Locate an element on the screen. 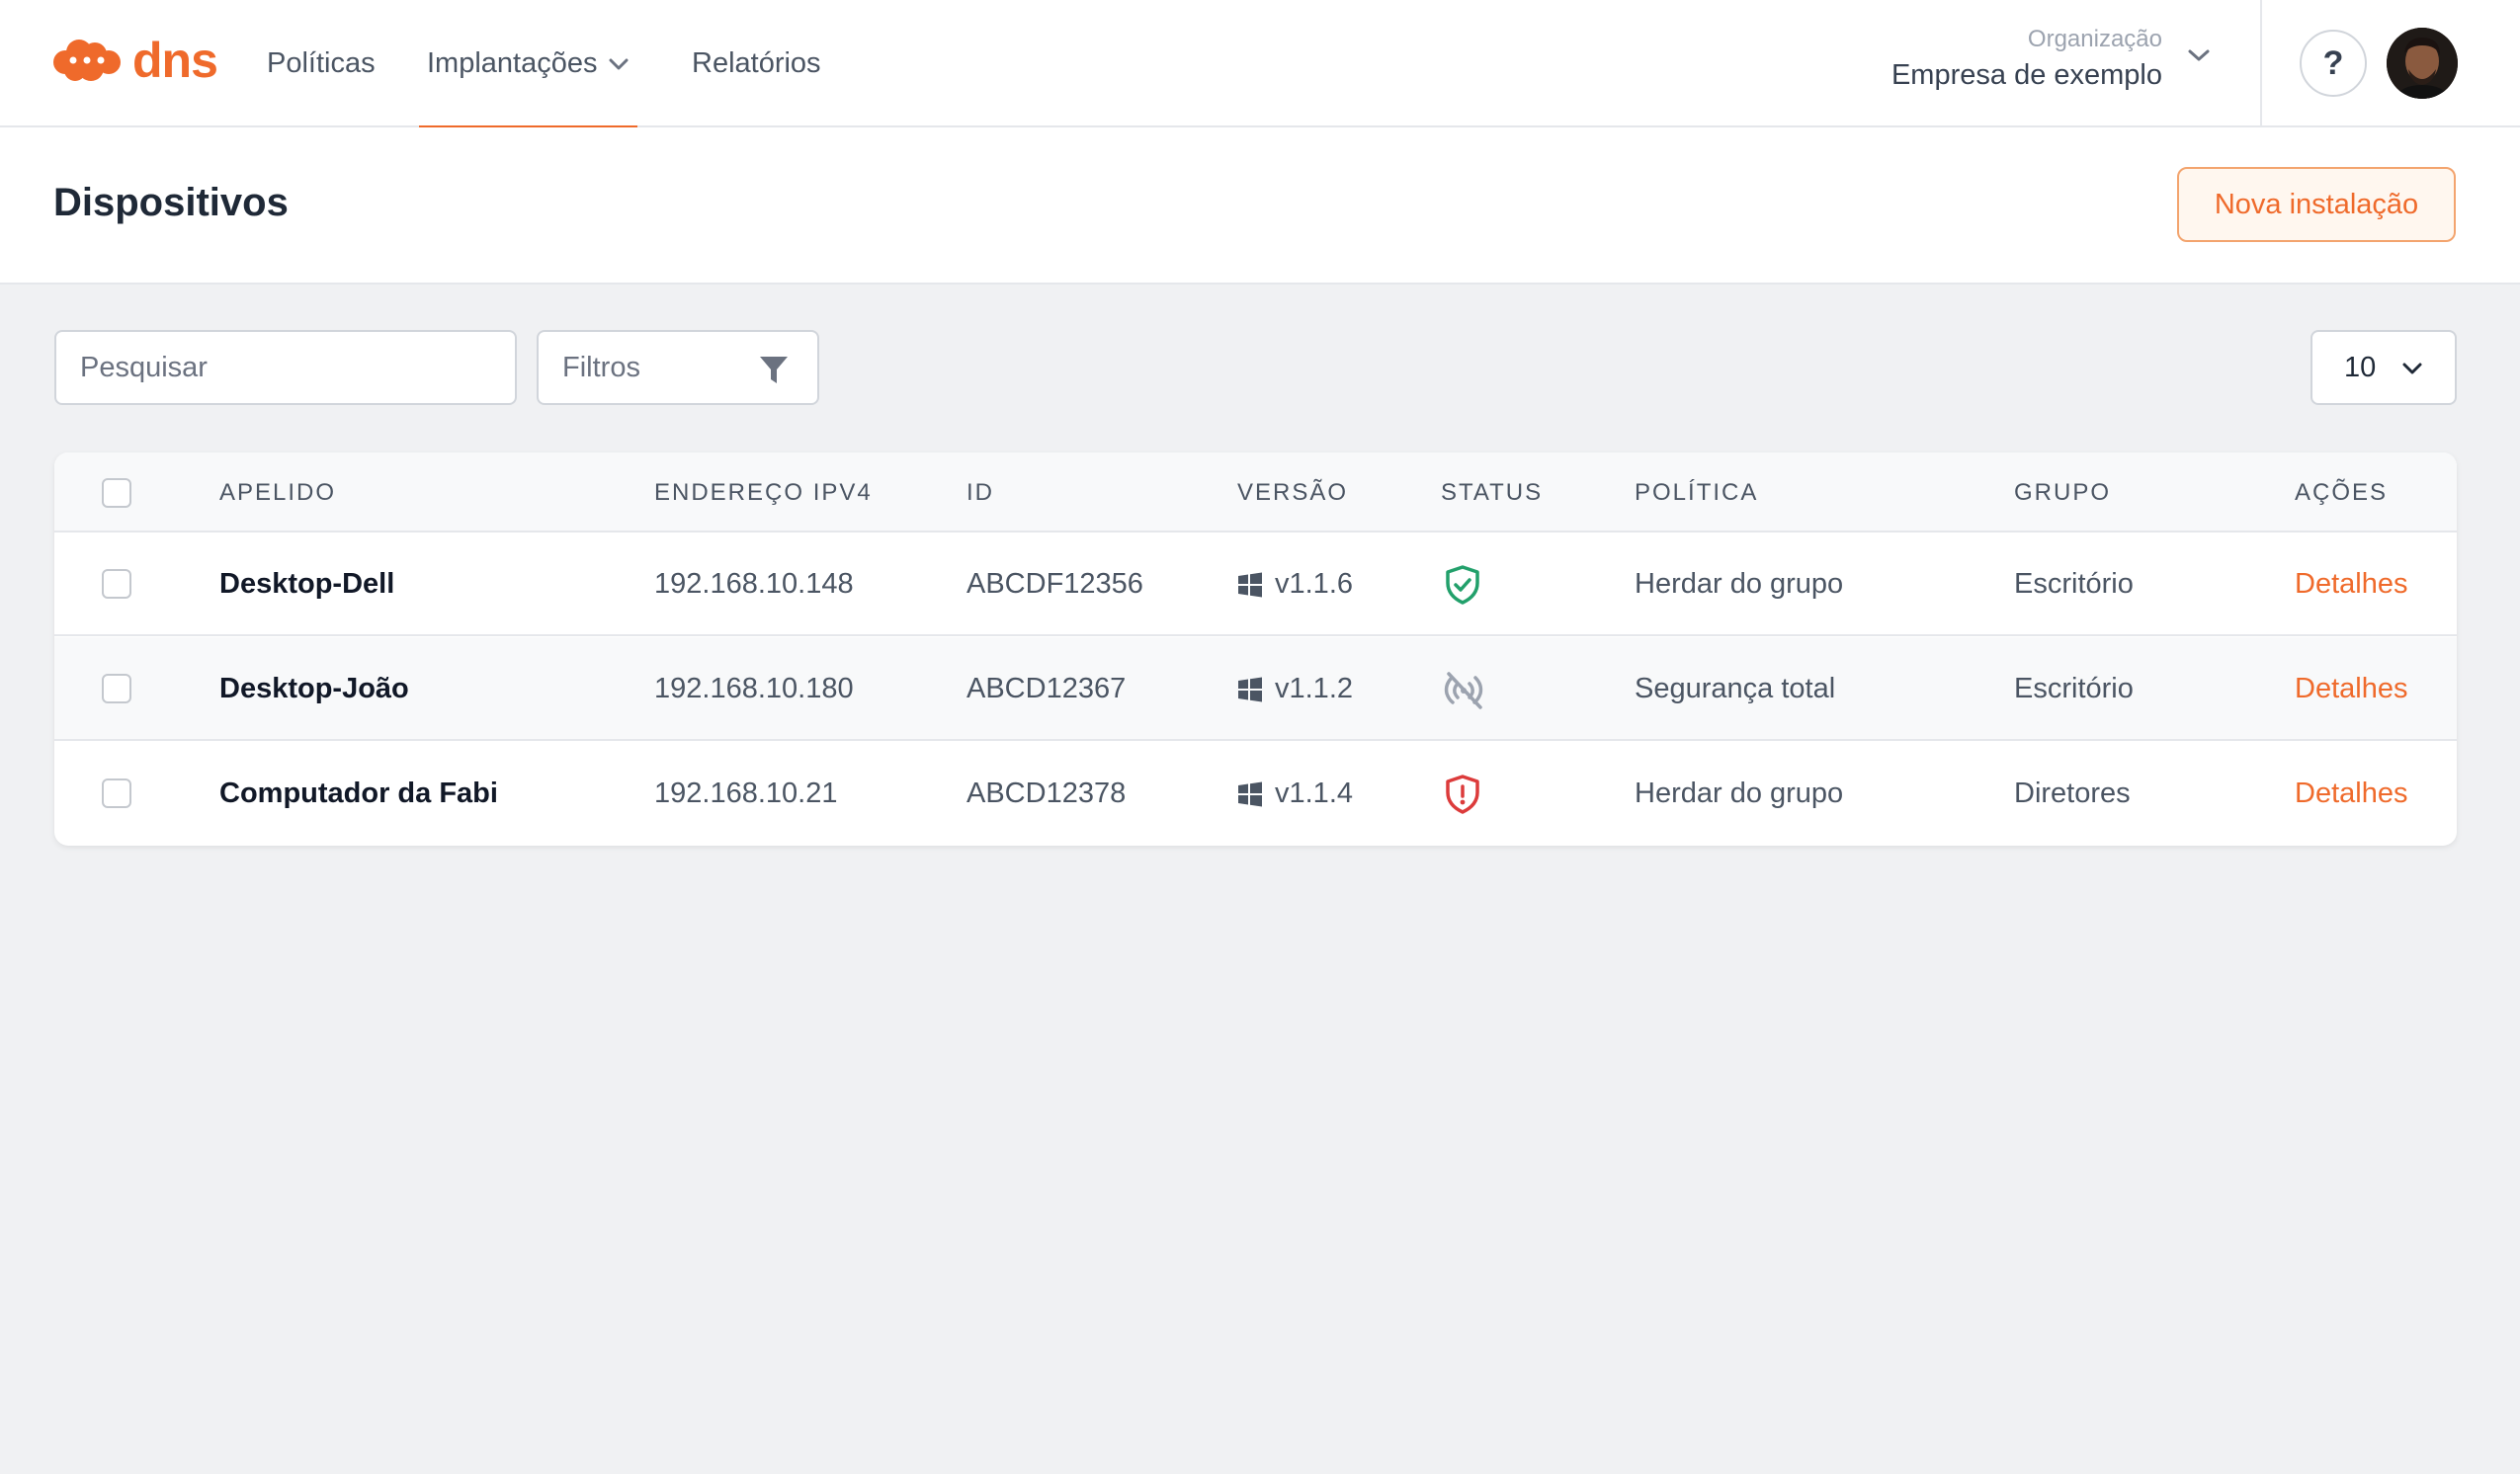 The image size is (2520, 1474). device-version: v1.1.4 is located at coordinates (1295, 794).